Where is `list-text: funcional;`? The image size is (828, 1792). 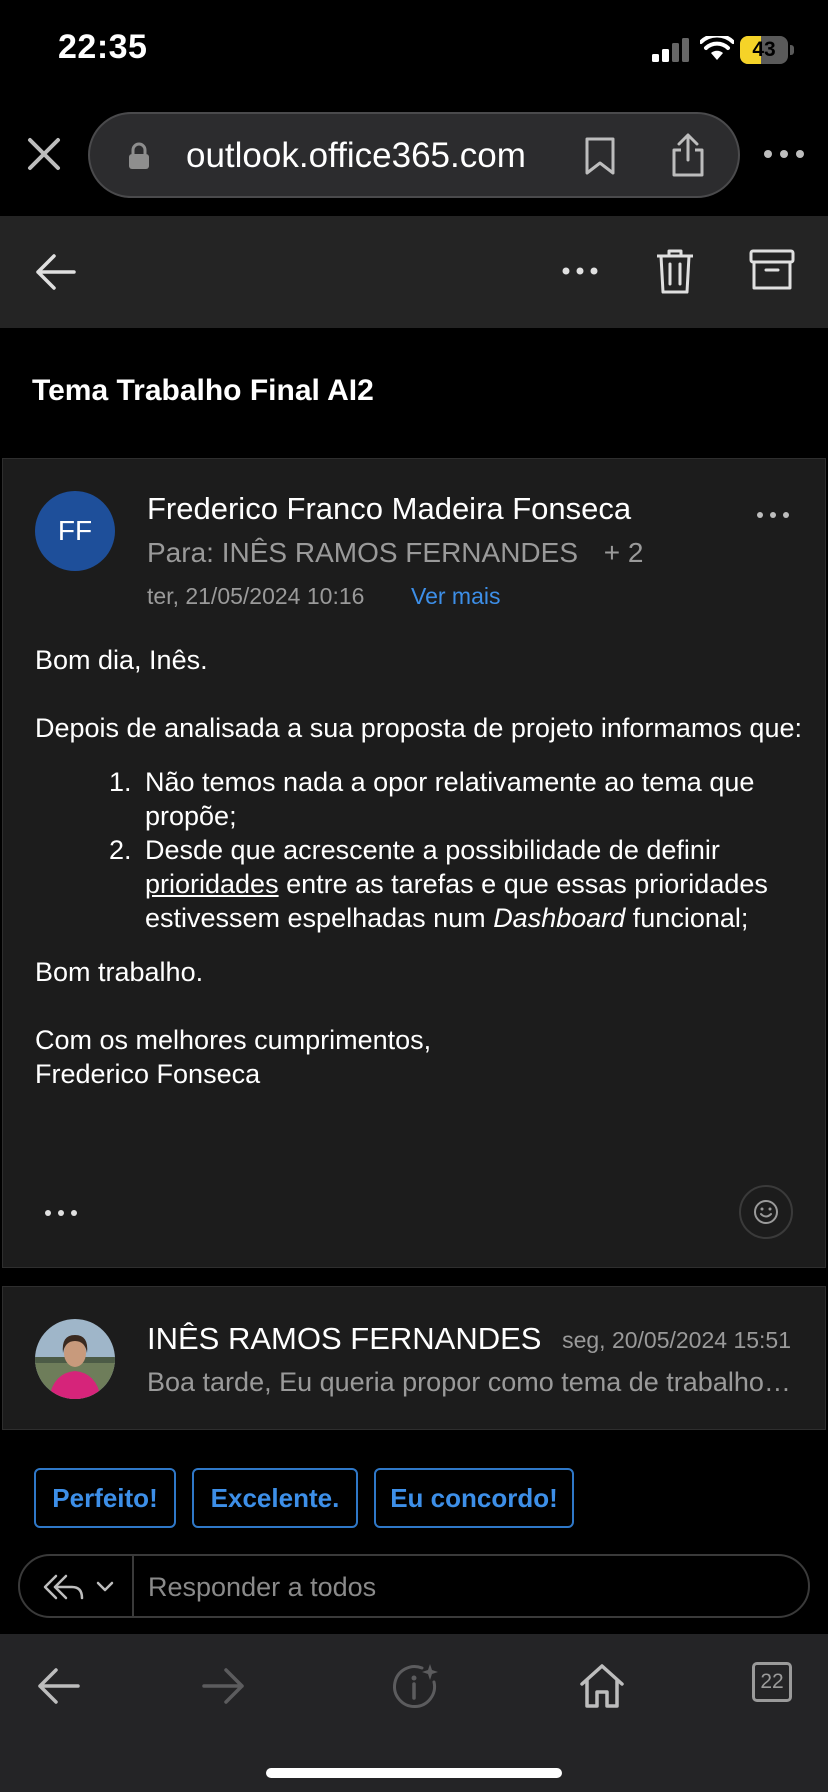 list-text: funcional; is located at coordinates (687, 918).